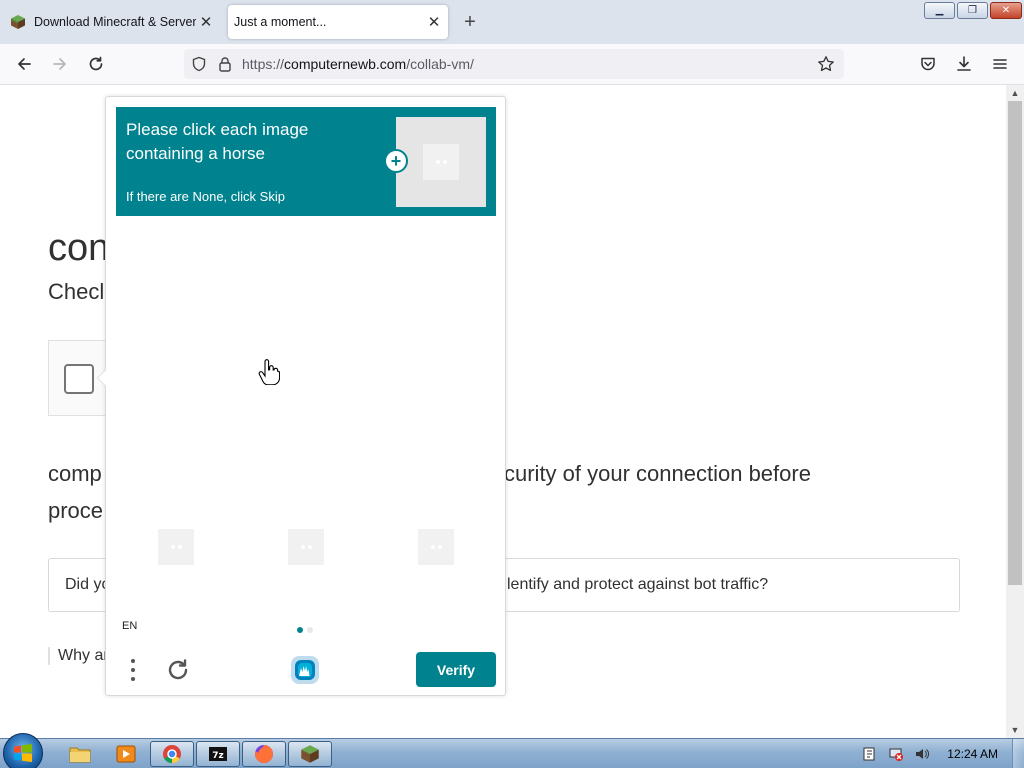 Image resolution: width=1024 pixels, height=768 pixels. I want to click on tab-just-a-moment: Just a moment... ✕, so click(338, 22).